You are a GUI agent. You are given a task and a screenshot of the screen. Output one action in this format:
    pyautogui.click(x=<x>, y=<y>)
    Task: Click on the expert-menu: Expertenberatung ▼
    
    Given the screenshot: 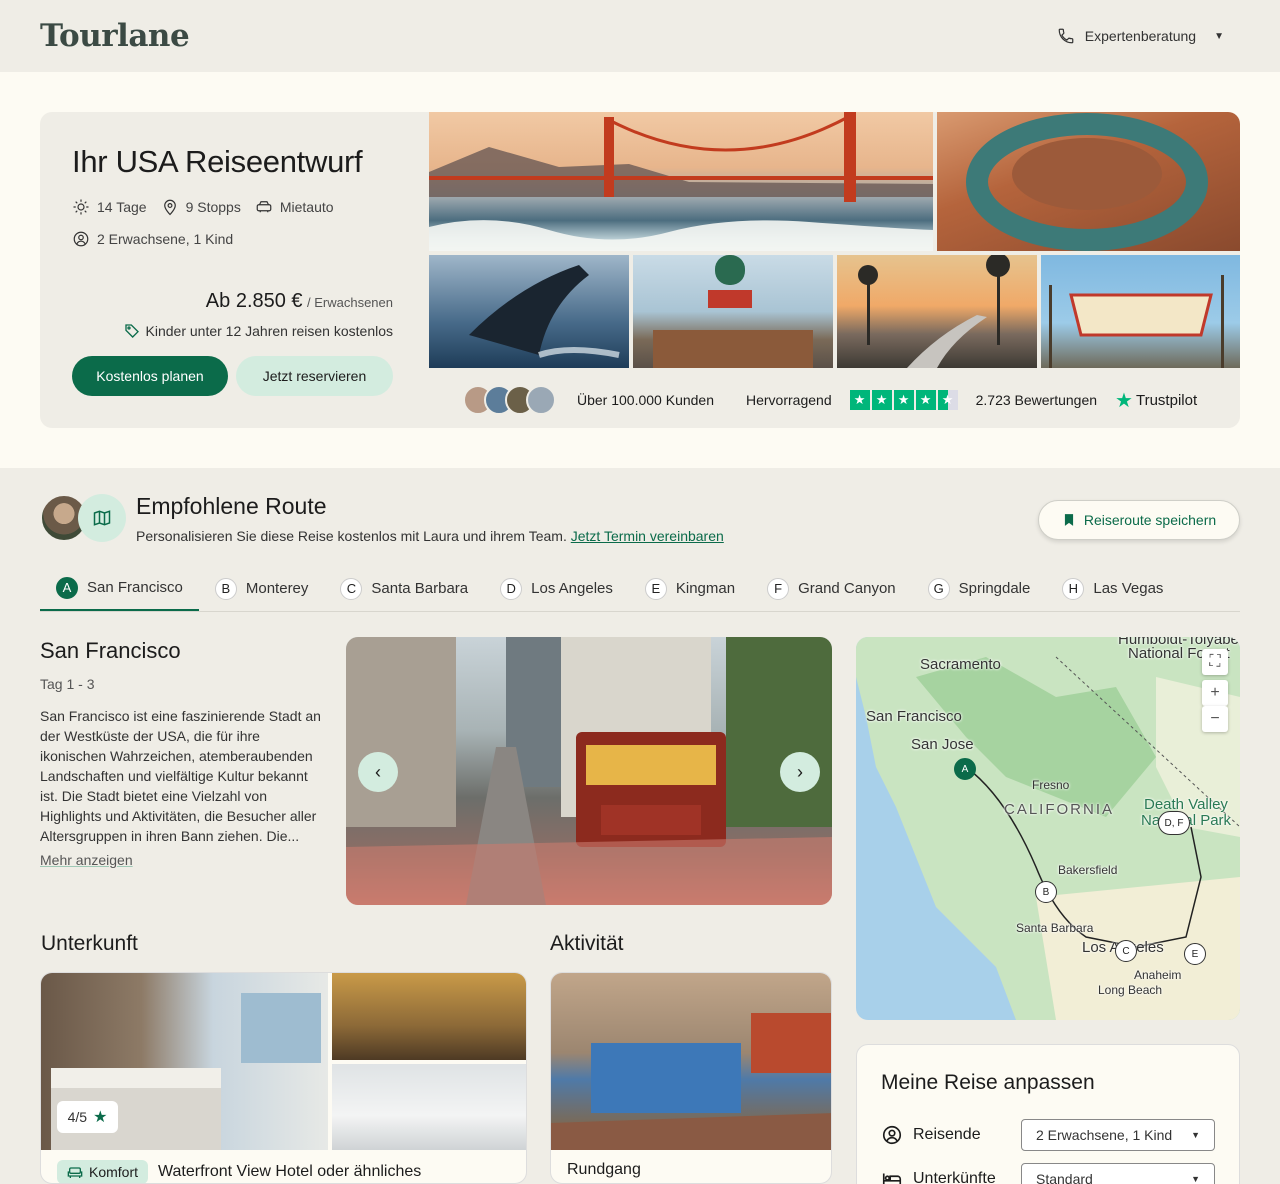 What is the action you would take?
    pyautogui.click(x=1140, y=36)
    